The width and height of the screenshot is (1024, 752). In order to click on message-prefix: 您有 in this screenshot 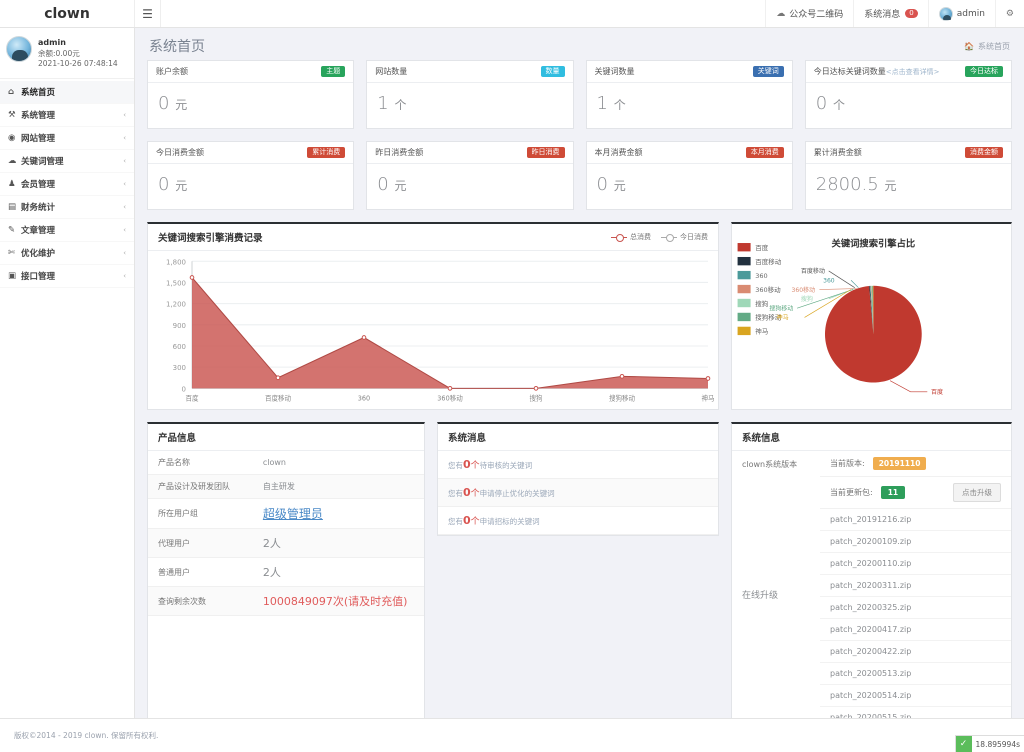, I will do `click(455, 493)`.